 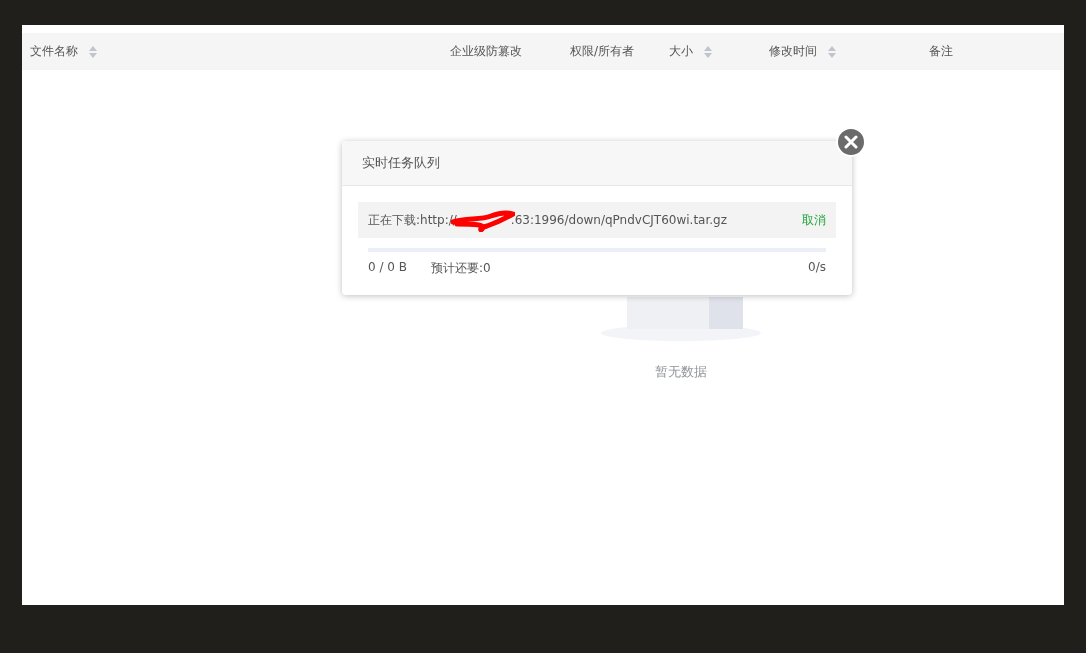 What do you see at coordinates (618, 220) in the screenshot?
I see `download-url-end: .63:1996/down/qPndvCJT60wi.tar.gz` at bounding box center [618, 220].